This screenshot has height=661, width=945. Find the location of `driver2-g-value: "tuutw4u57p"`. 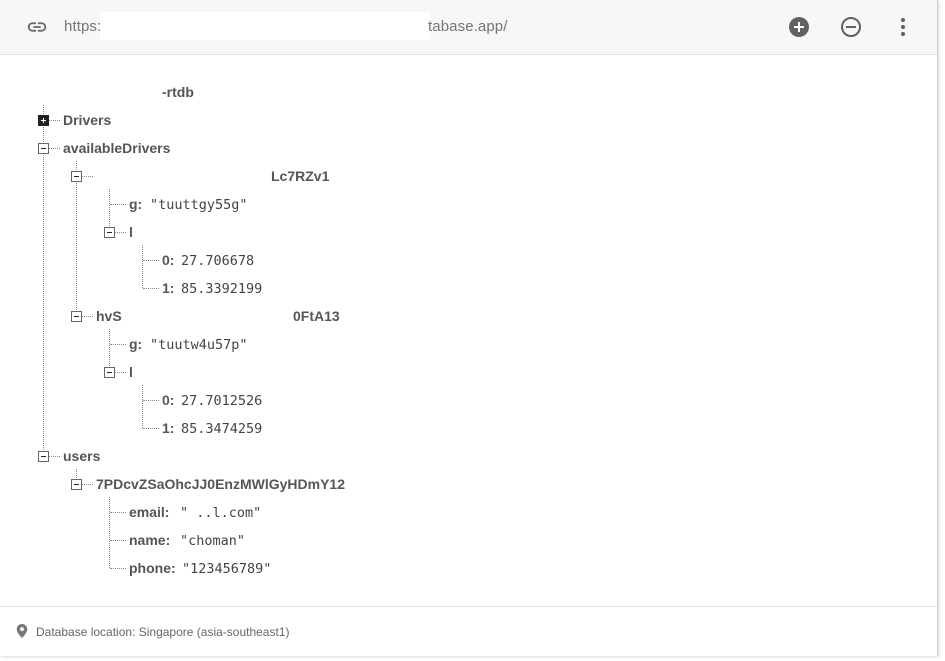

driver2-g-value: "tuutw4u57p" is located at coordinates (199, 345).